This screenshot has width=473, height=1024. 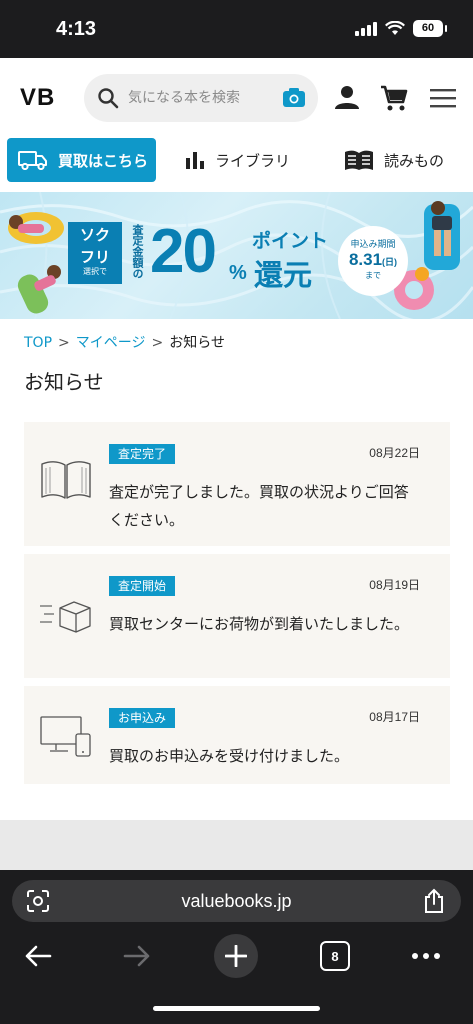 I want to click on bar-chart-icon, so click(x=195, y=160).